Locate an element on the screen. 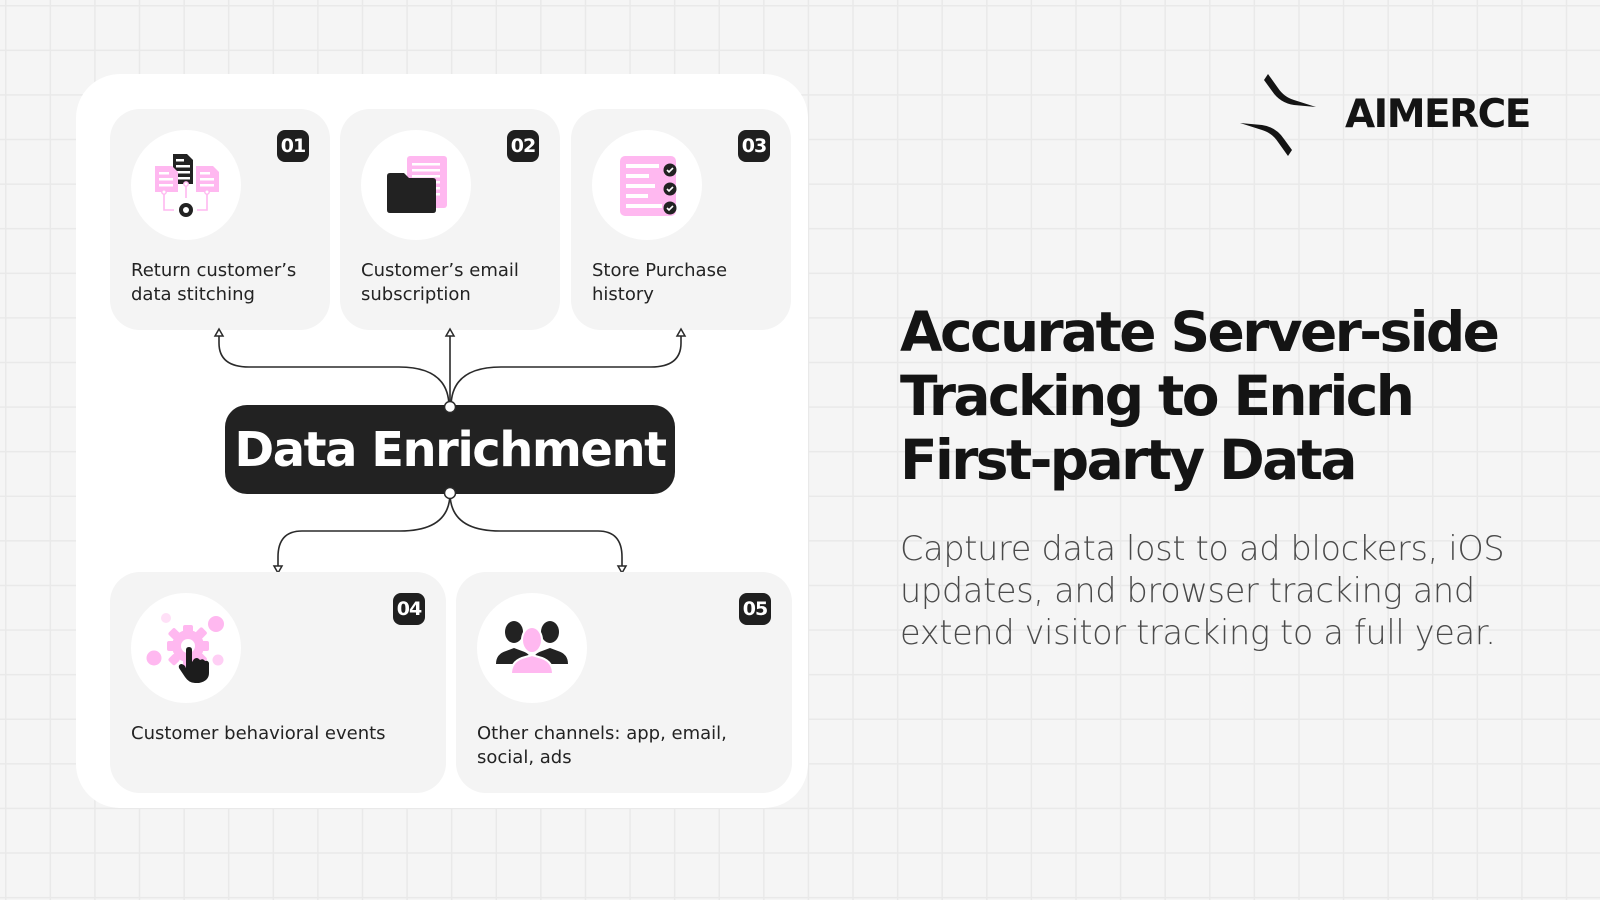  source-card-04: 04 Customer behavioral events is located at coordinates (278, 682).